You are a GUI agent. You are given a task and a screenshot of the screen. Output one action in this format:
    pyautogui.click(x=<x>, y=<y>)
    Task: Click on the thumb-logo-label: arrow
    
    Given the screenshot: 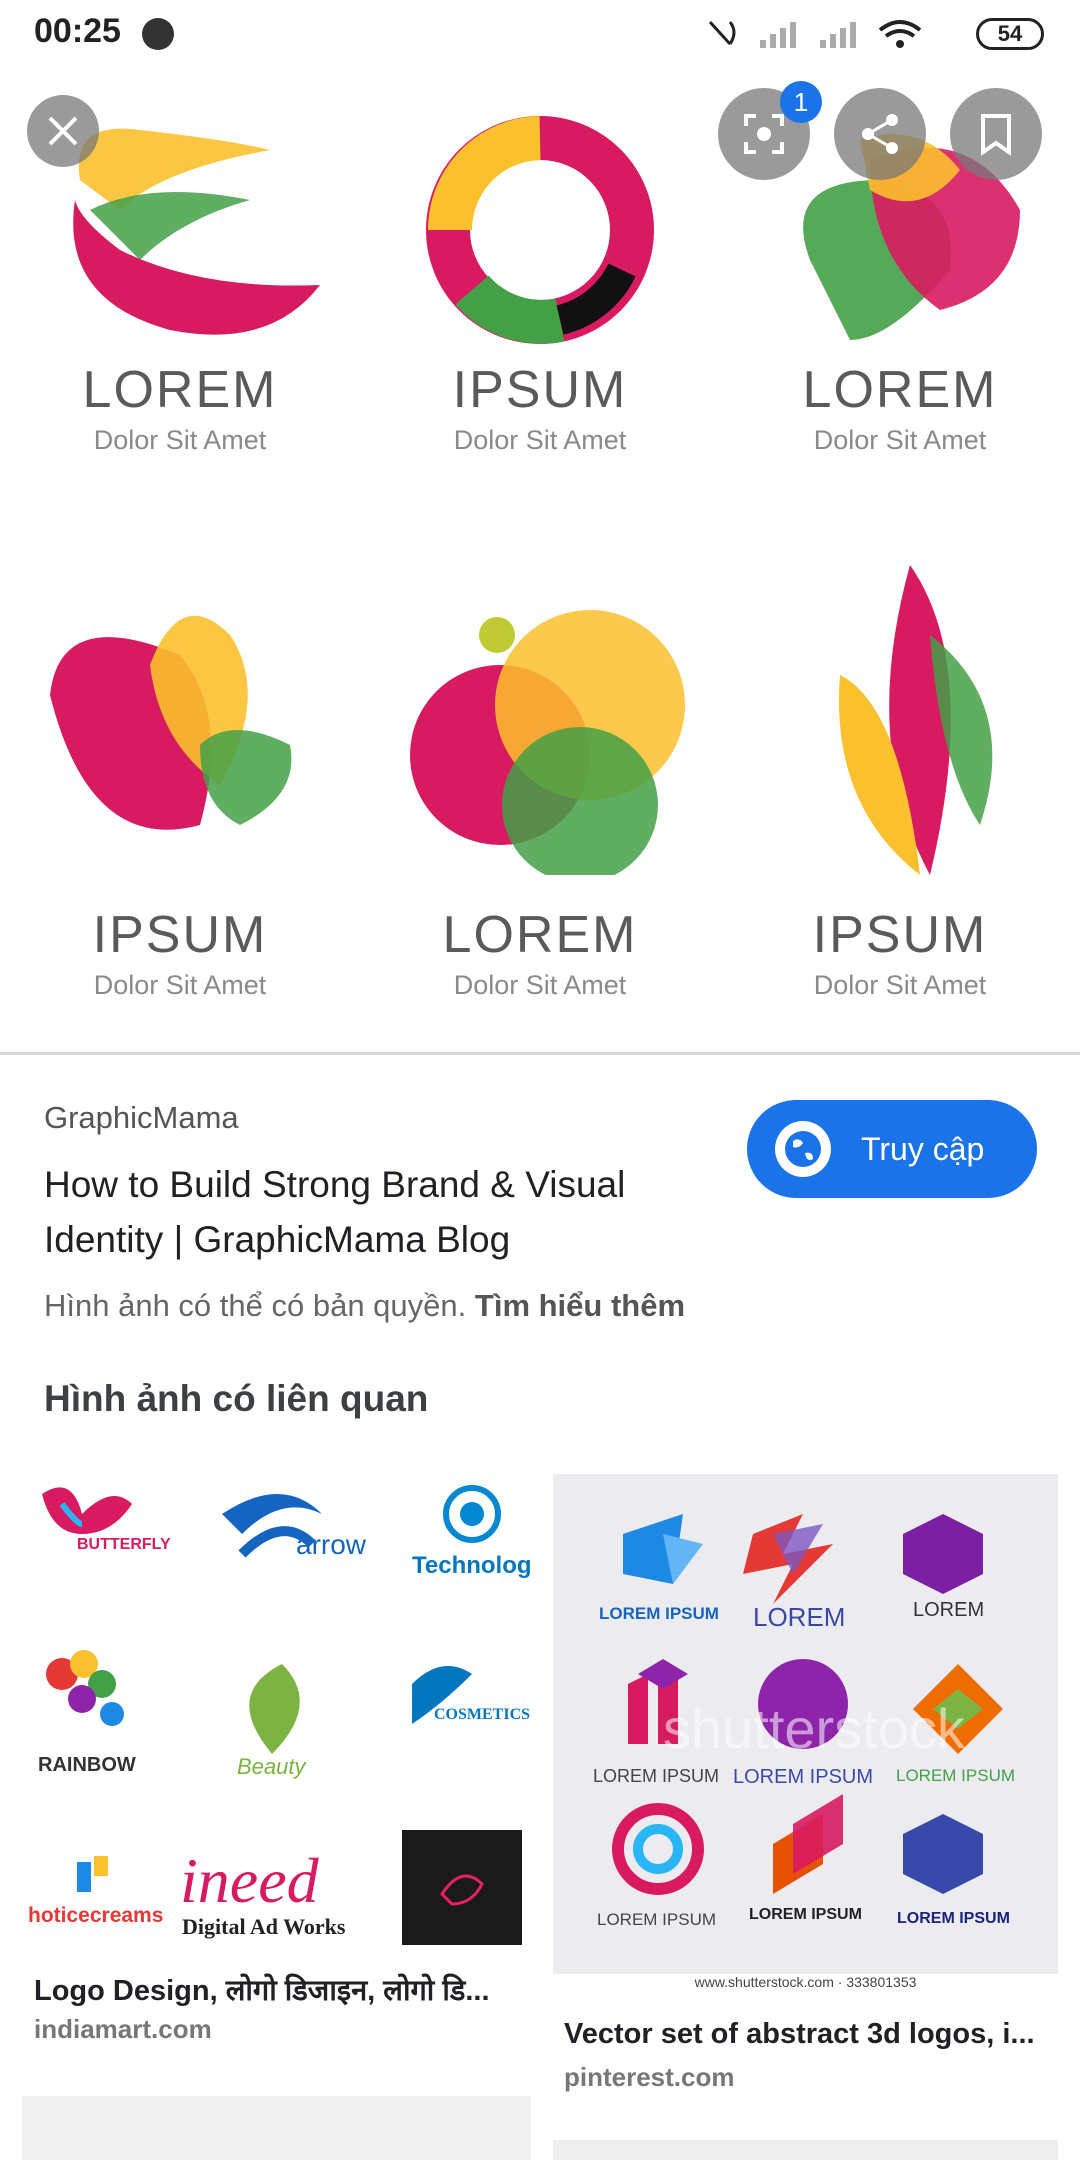 What is the action you would take?
    pyautogui.click(x=331, y=1544)
    